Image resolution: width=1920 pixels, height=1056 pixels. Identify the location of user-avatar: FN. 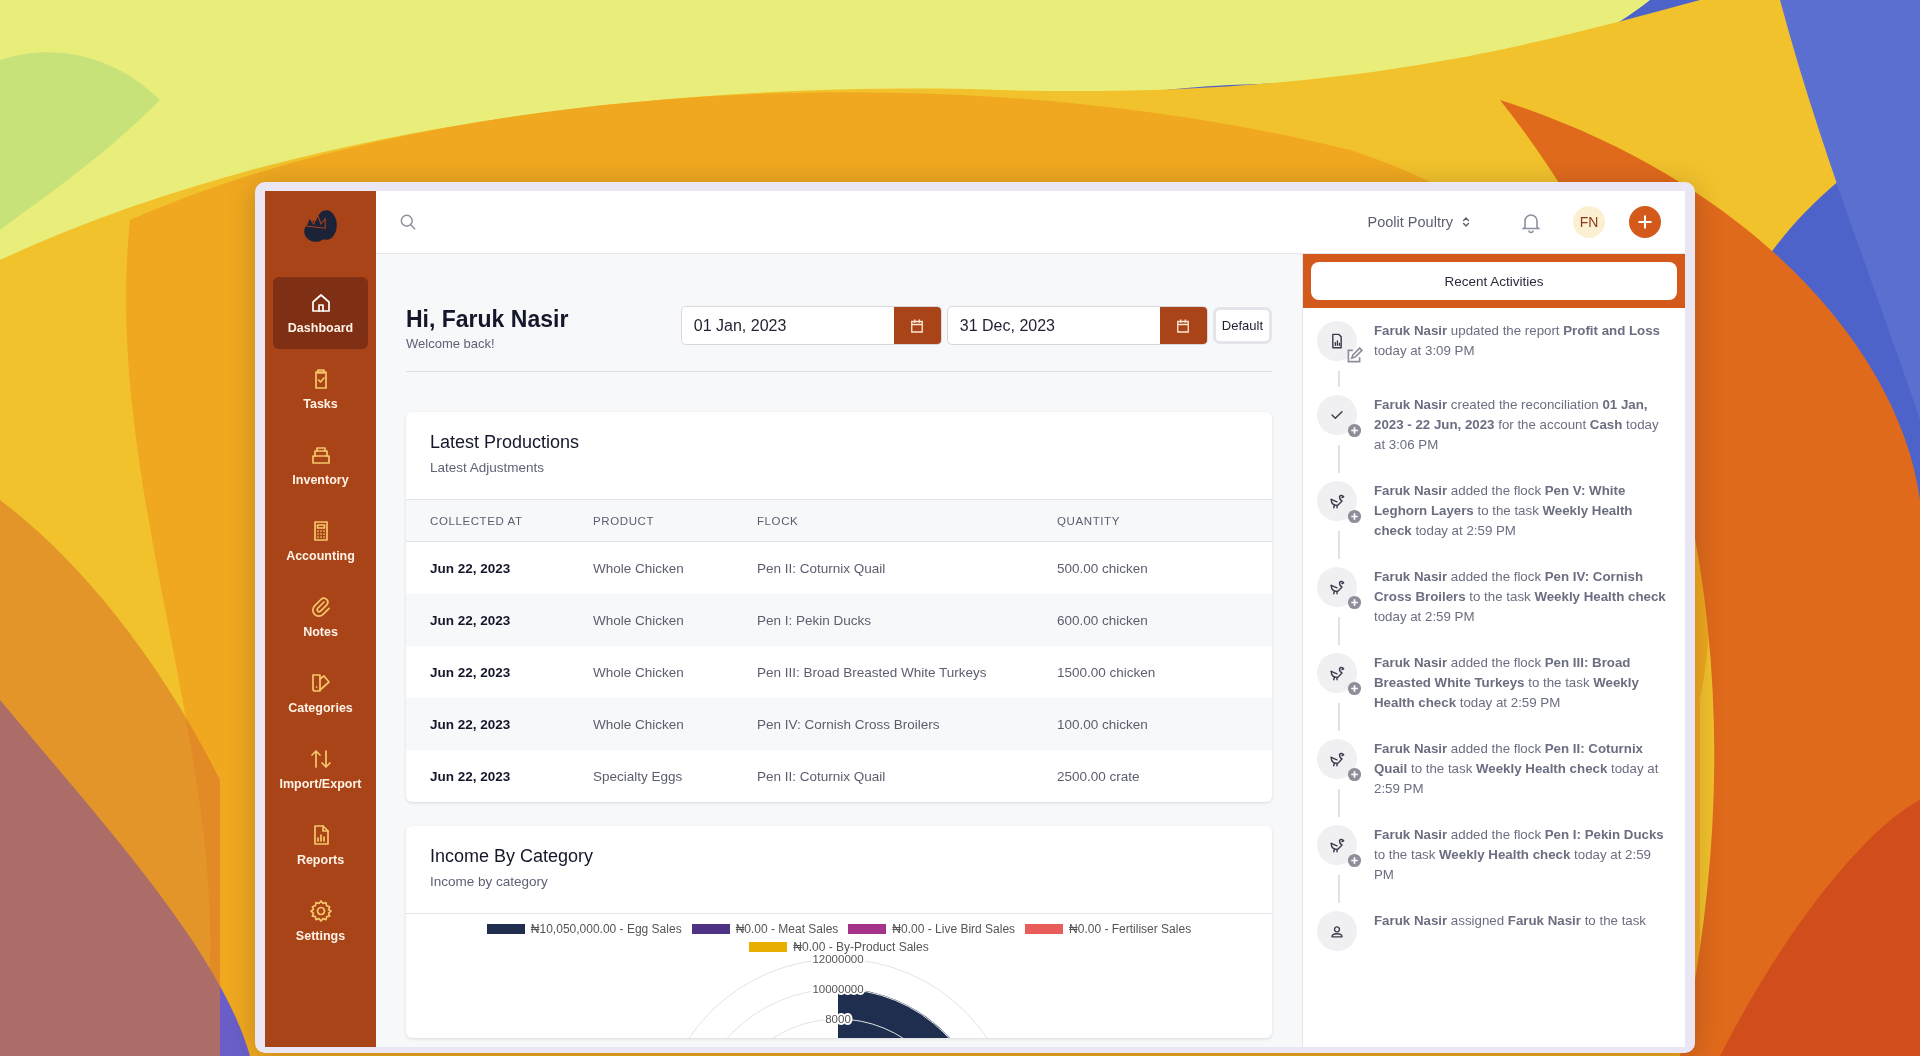
(1589, 222).